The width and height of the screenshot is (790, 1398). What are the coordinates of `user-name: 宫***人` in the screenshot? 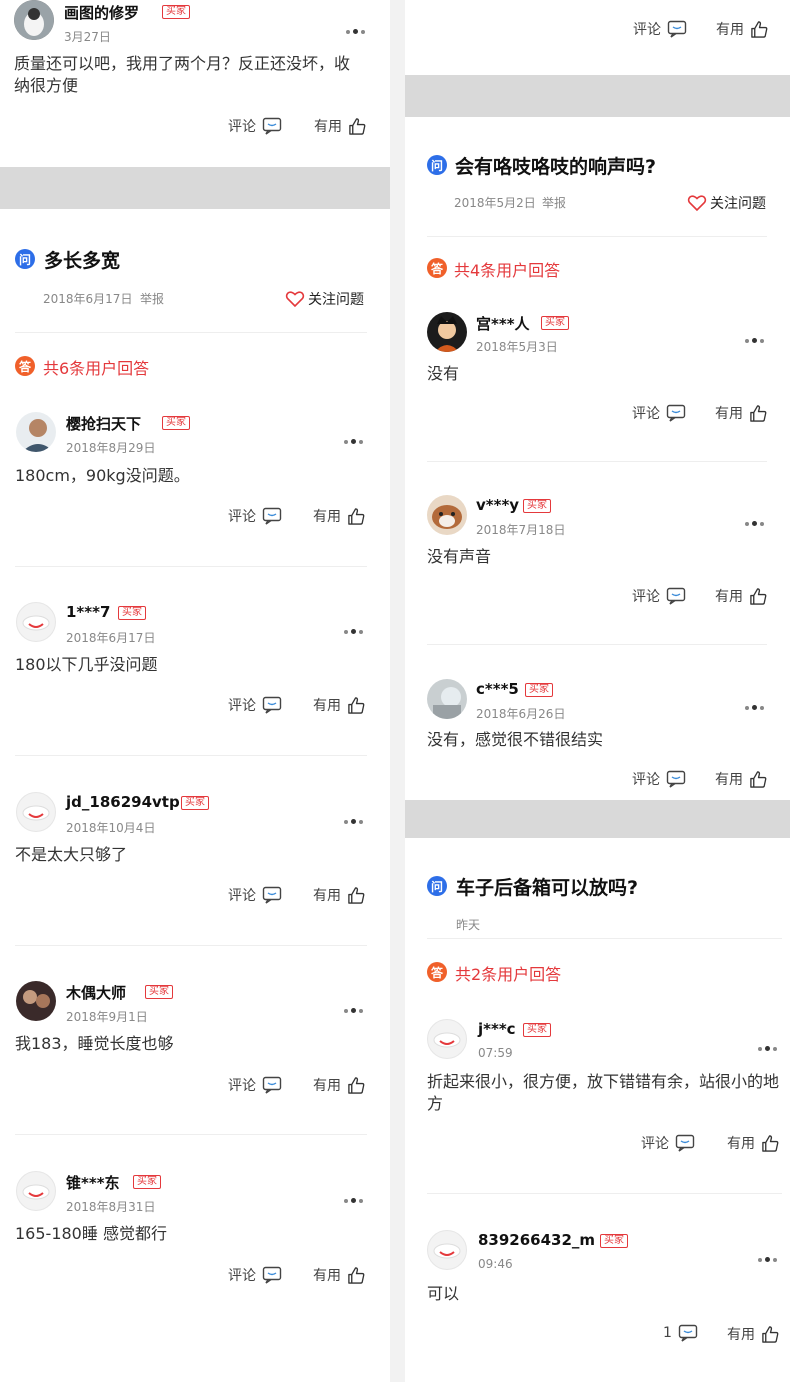 It's located at (503, 324).